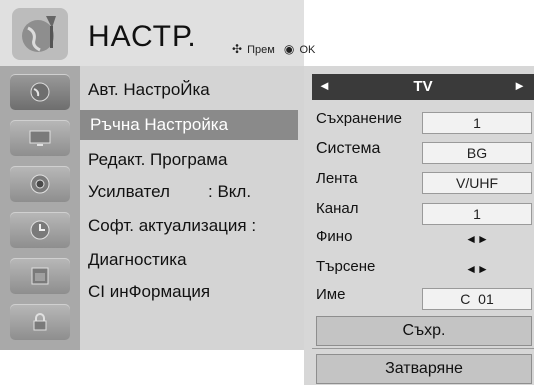 The image size is (534, 385). What do you see at coordinates (477, 214) in the screenshot?
I see `channel-field: 1` at bounding box center [477, 214].